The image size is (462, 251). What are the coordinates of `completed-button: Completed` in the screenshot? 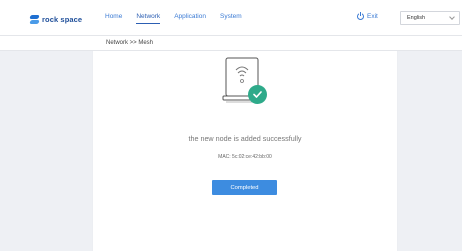 It's located at (244, 187).